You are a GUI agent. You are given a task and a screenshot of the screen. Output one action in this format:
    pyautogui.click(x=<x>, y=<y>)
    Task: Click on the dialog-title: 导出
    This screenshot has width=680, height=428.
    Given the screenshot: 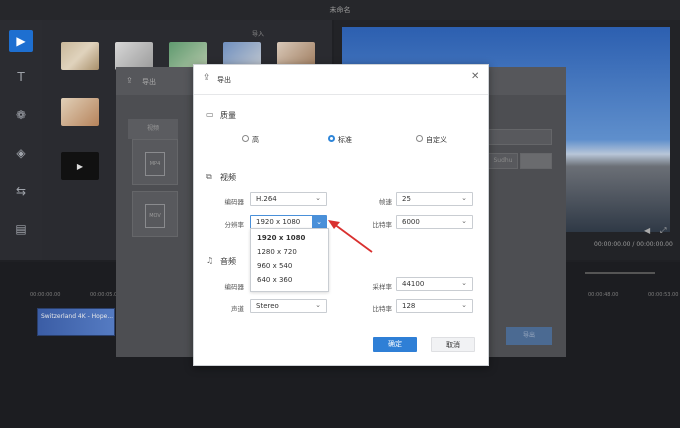 What is the action you would take?
    pyautogui.click(x=224, y=80)
    